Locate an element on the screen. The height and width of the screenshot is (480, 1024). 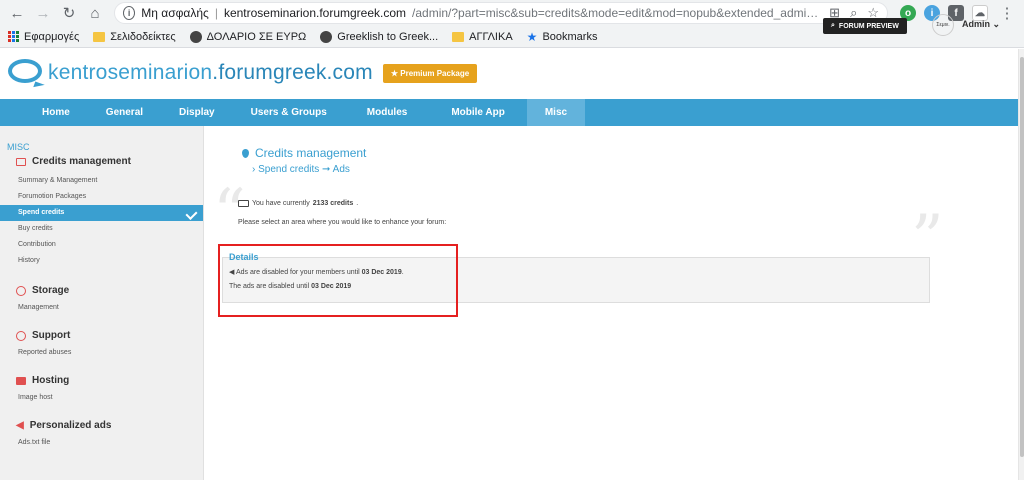
red-highlight-box is located at coordinates (338, 280).